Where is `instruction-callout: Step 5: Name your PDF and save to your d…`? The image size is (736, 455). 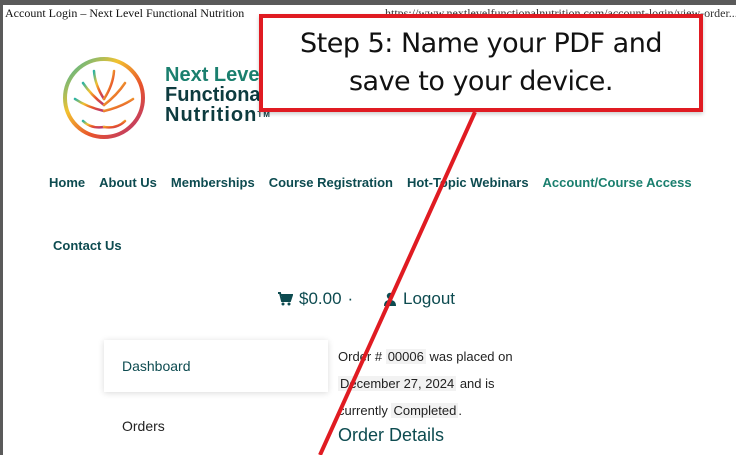 instruction-callout: Step 5: Name your PDF and save to your d… is located at coordinates (481, 63).